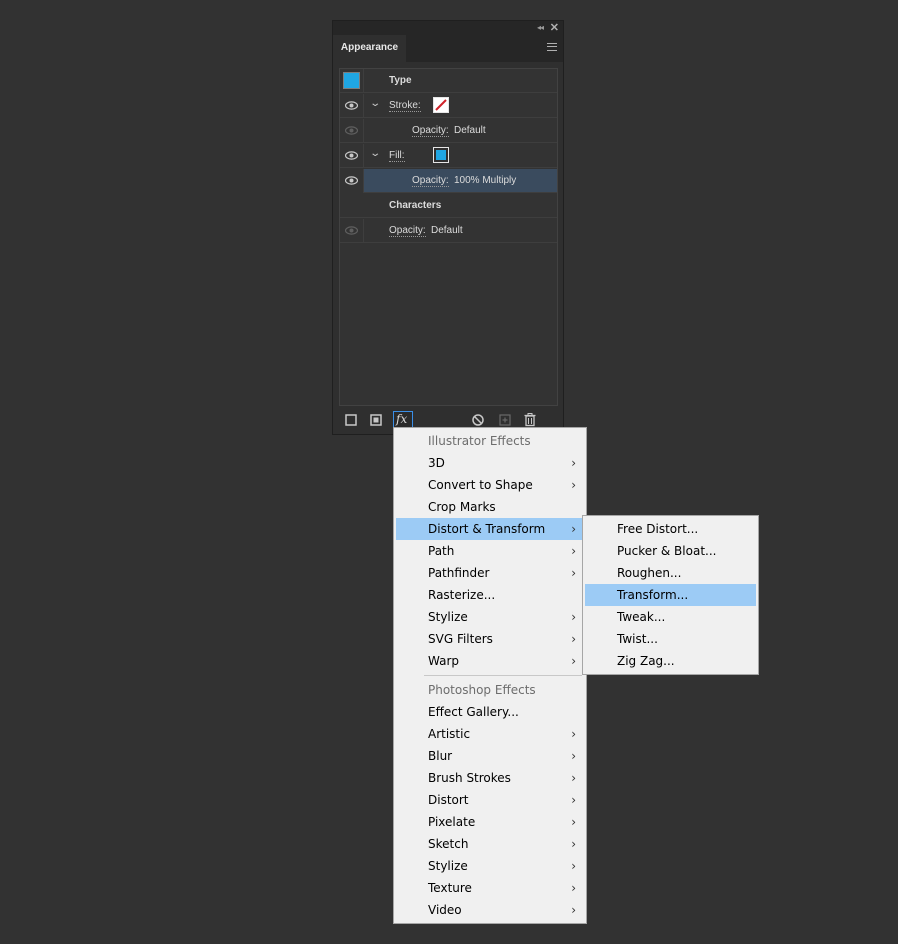 The image size is (898, 944). I want to click on row-type: Type, so click(448, 81).